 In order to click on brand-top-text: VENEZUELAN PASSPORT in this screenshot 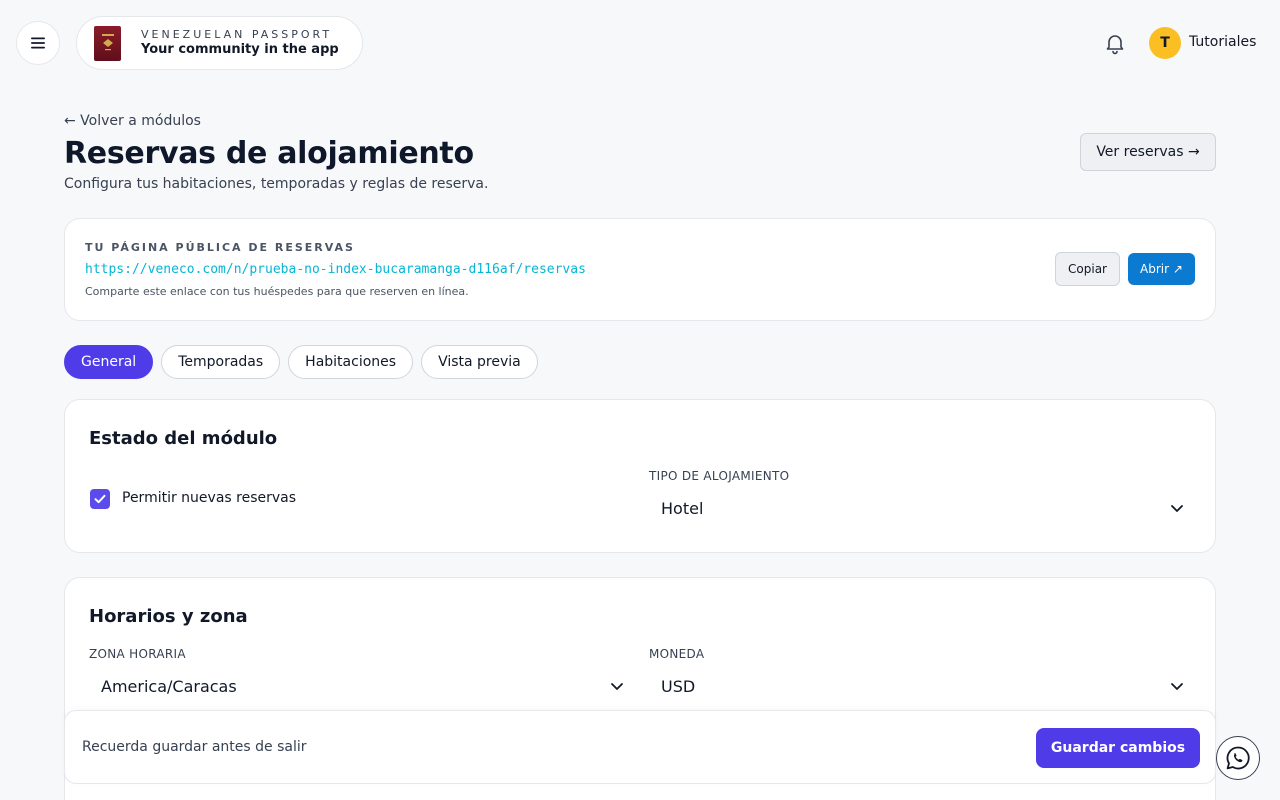, I will do `click(237, 34)`.